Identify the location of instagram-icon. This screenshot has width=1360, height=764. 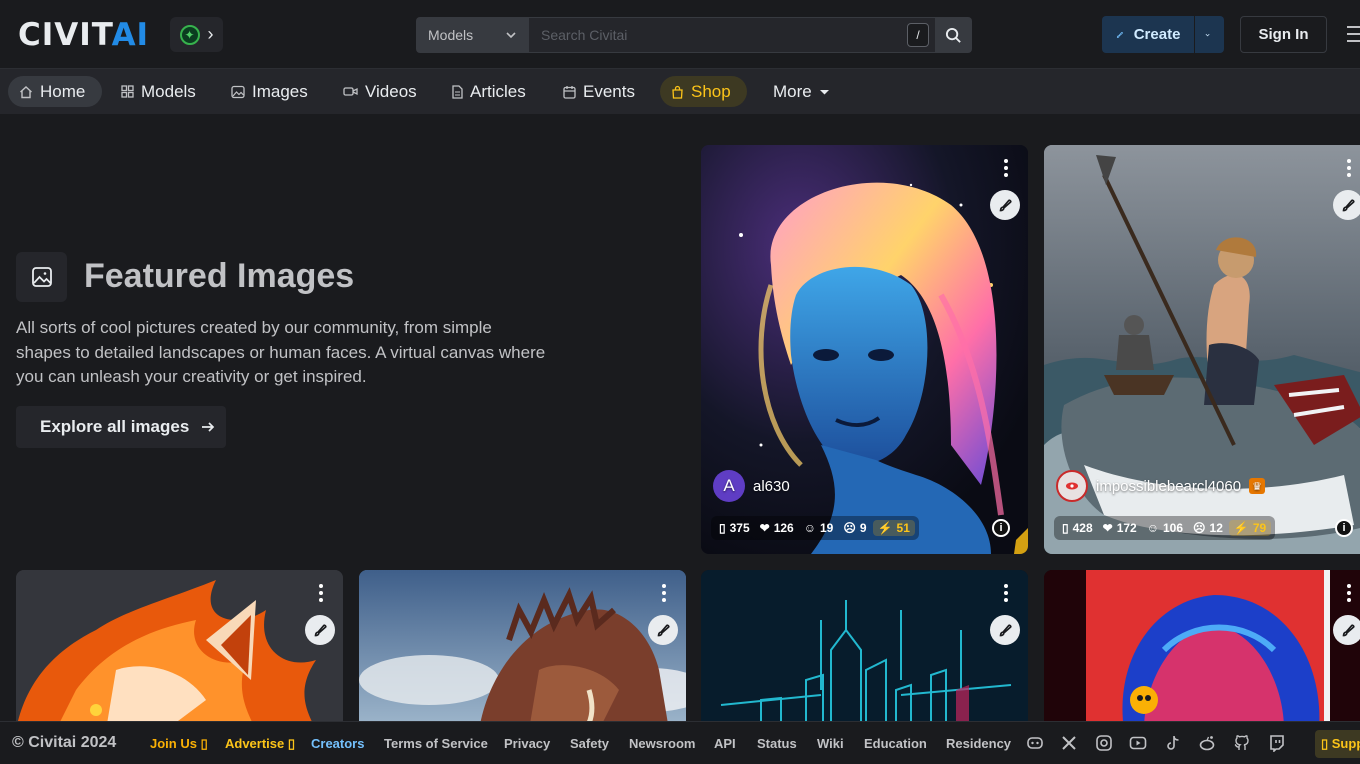
(1104, 743).